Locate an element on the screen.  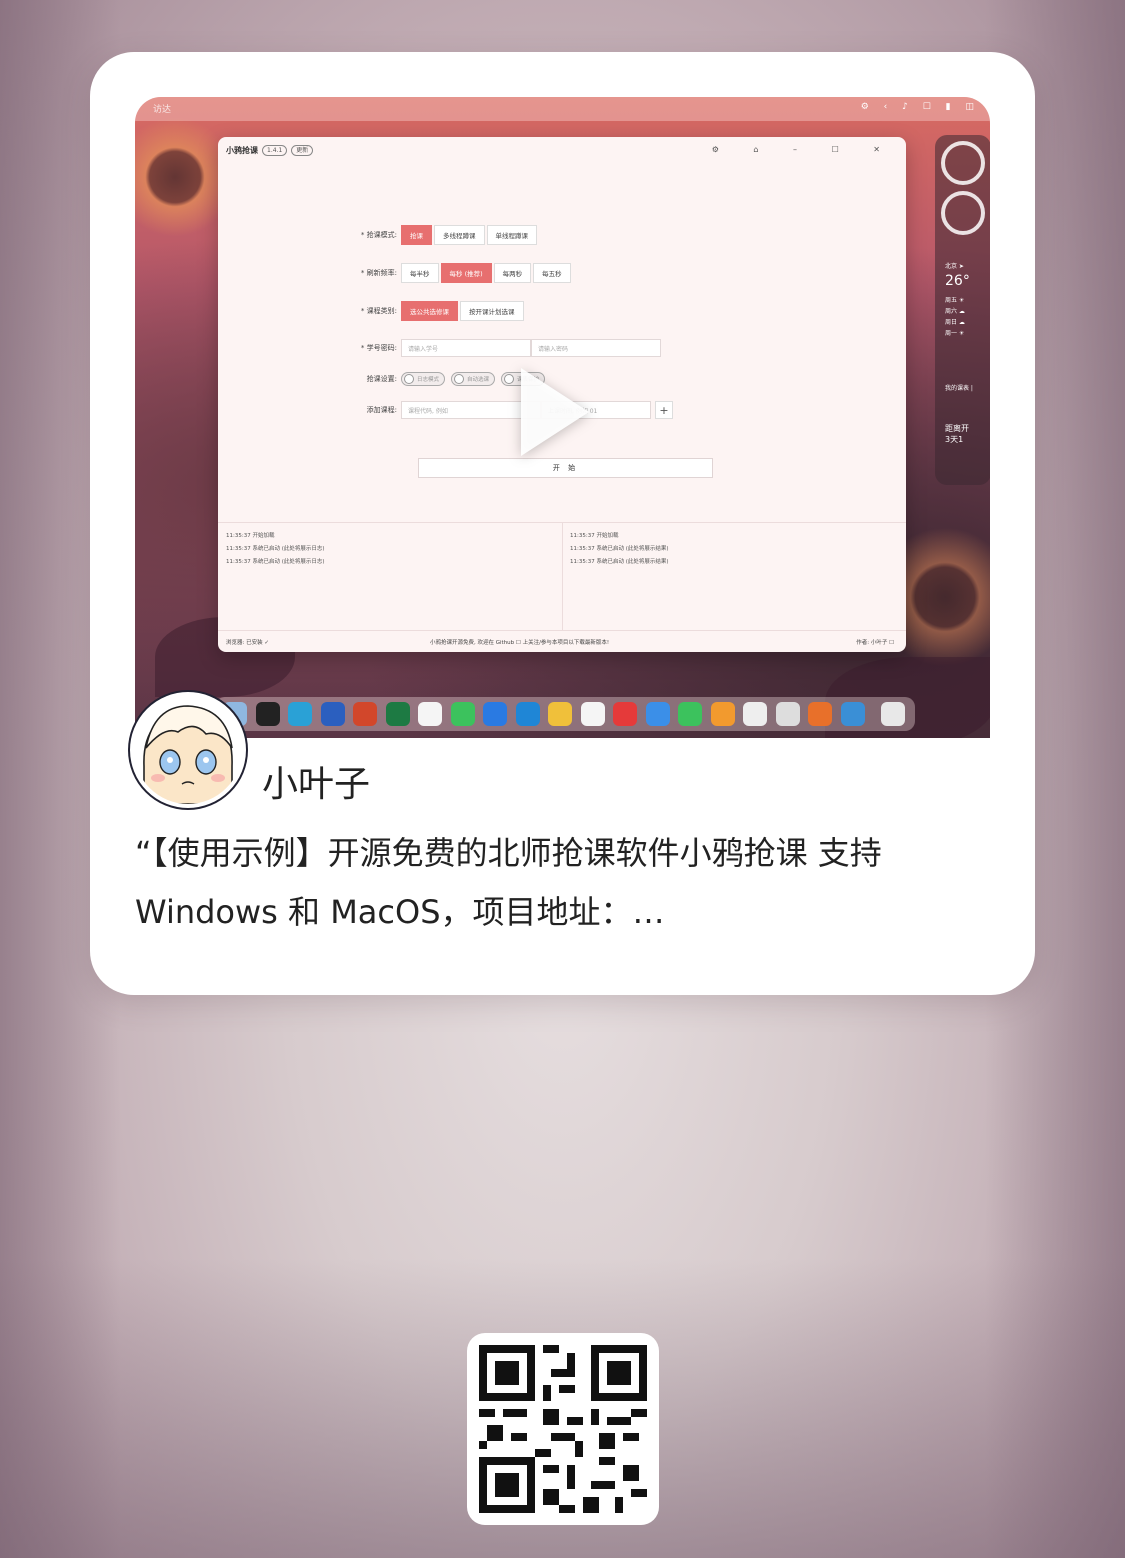
mail-icon is located at coordinates (657, 714).